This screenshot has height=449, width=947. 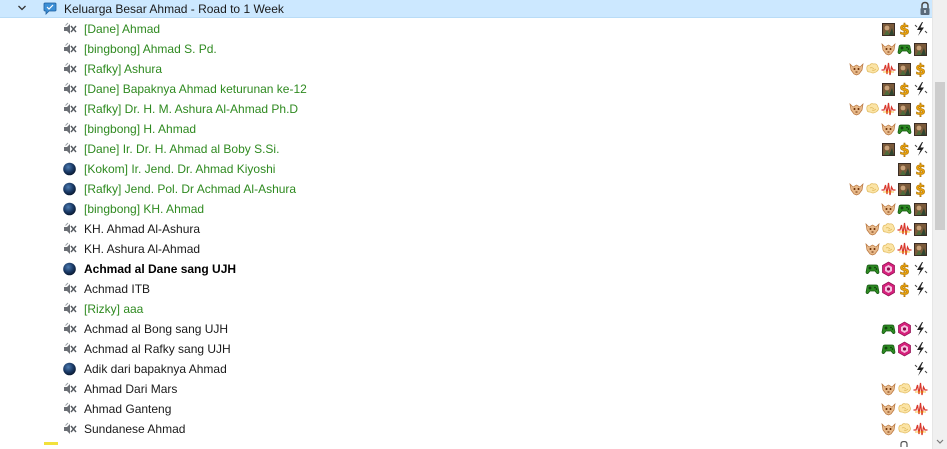 What do you see at coordinates (466, 9) in the screenshot?
I see `channel-row: Keluarga Besar Ahmad - Road to 1 Week` at bounding box center [466, 9].